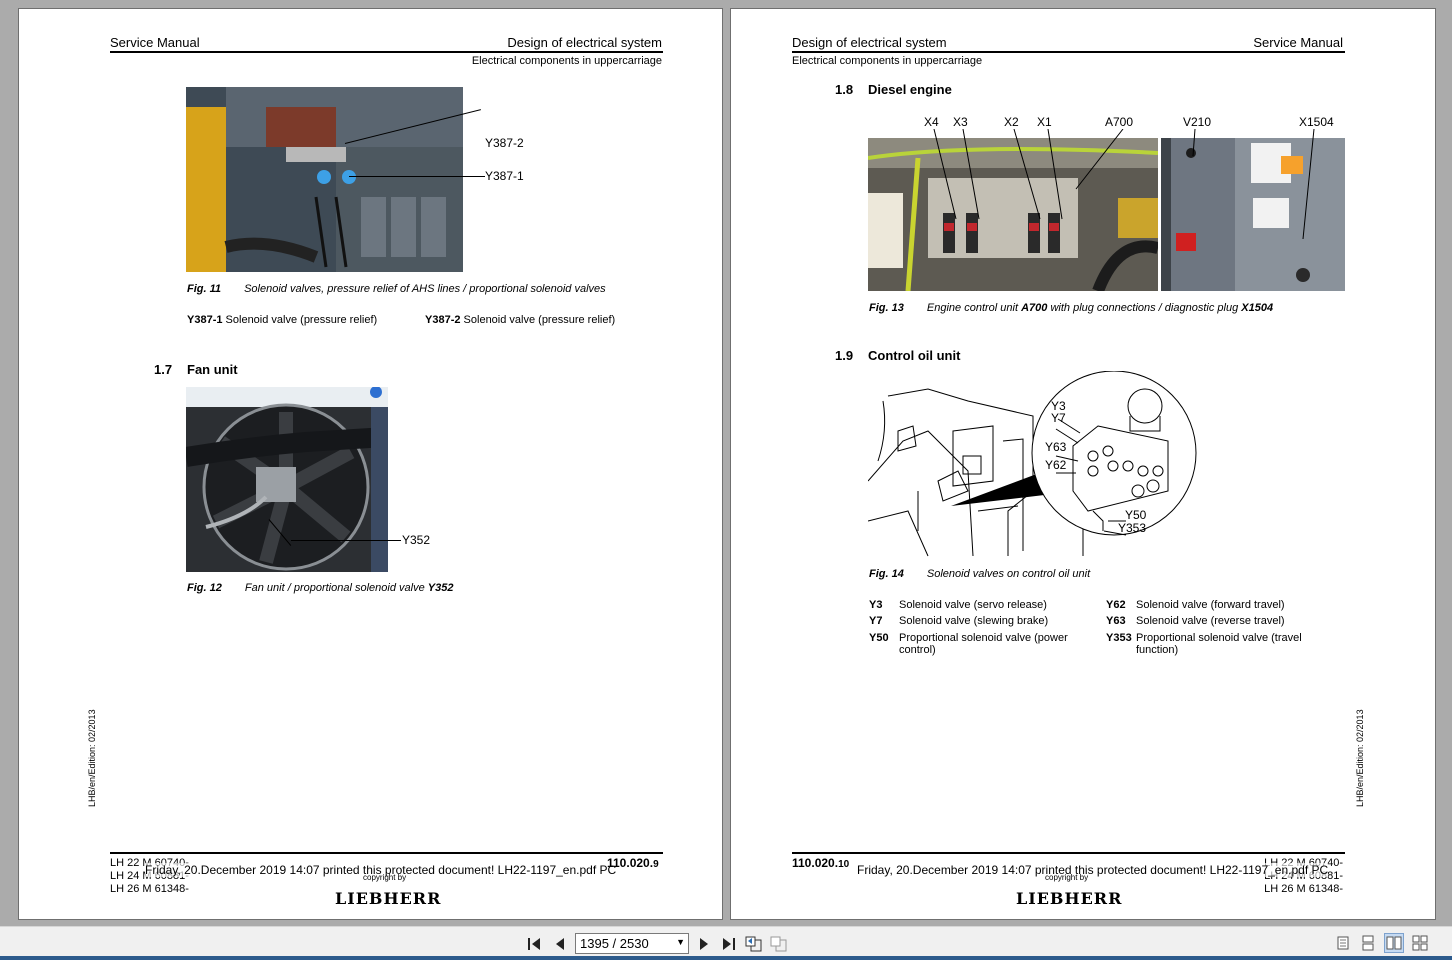  Describe the element at coordinates (324, 179) in the screenshot. I see `fig11-photo` at that location.